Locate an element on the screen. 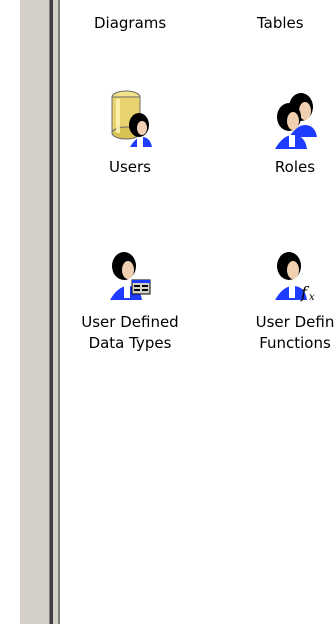  list-item-user-defined-data-types: User Defined Data Types is located at coordinates (130, 297).